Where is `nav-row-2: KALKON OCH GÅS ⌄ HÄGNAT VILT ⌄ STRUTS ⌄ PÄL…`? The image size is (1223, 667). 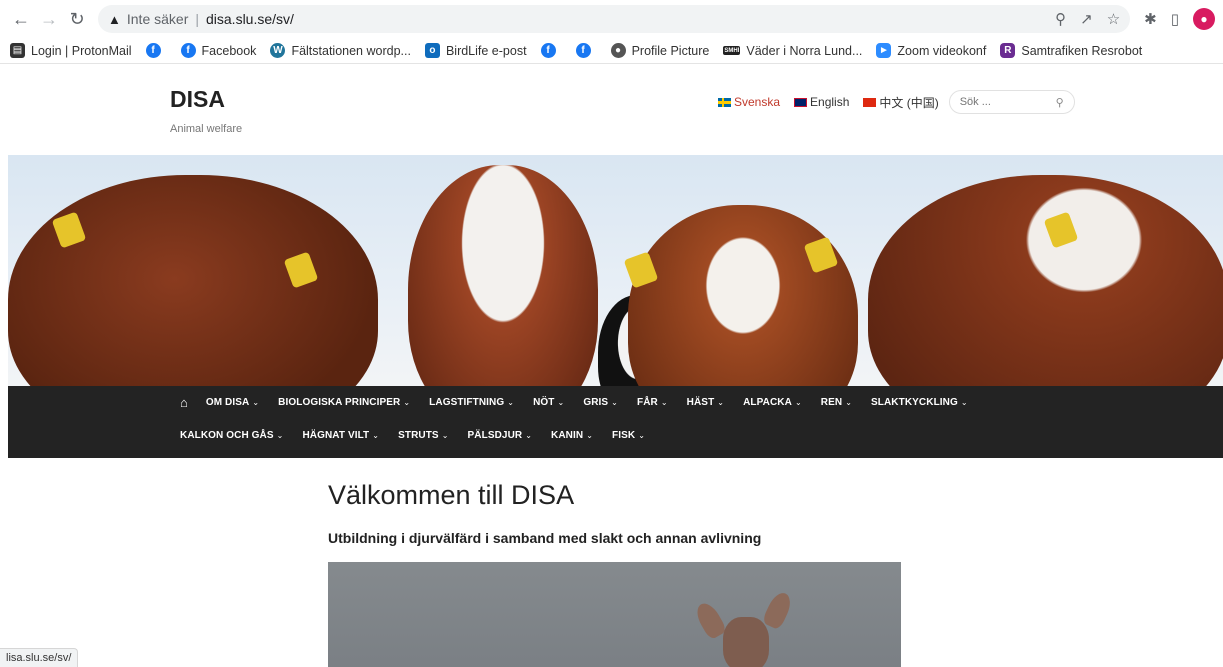 nav-row-2: KALKON OCH GÅS ⌄ HÄGNAT VILT ⌄ STRUTS ⌄ PÄL… is located at coordinates (422, 435).